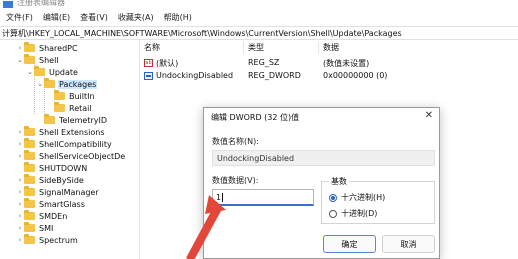  What do you see at coordinates (167, 63) in the screenshot?
I see `value-name: (默认)` at bounding box center [167, 63].